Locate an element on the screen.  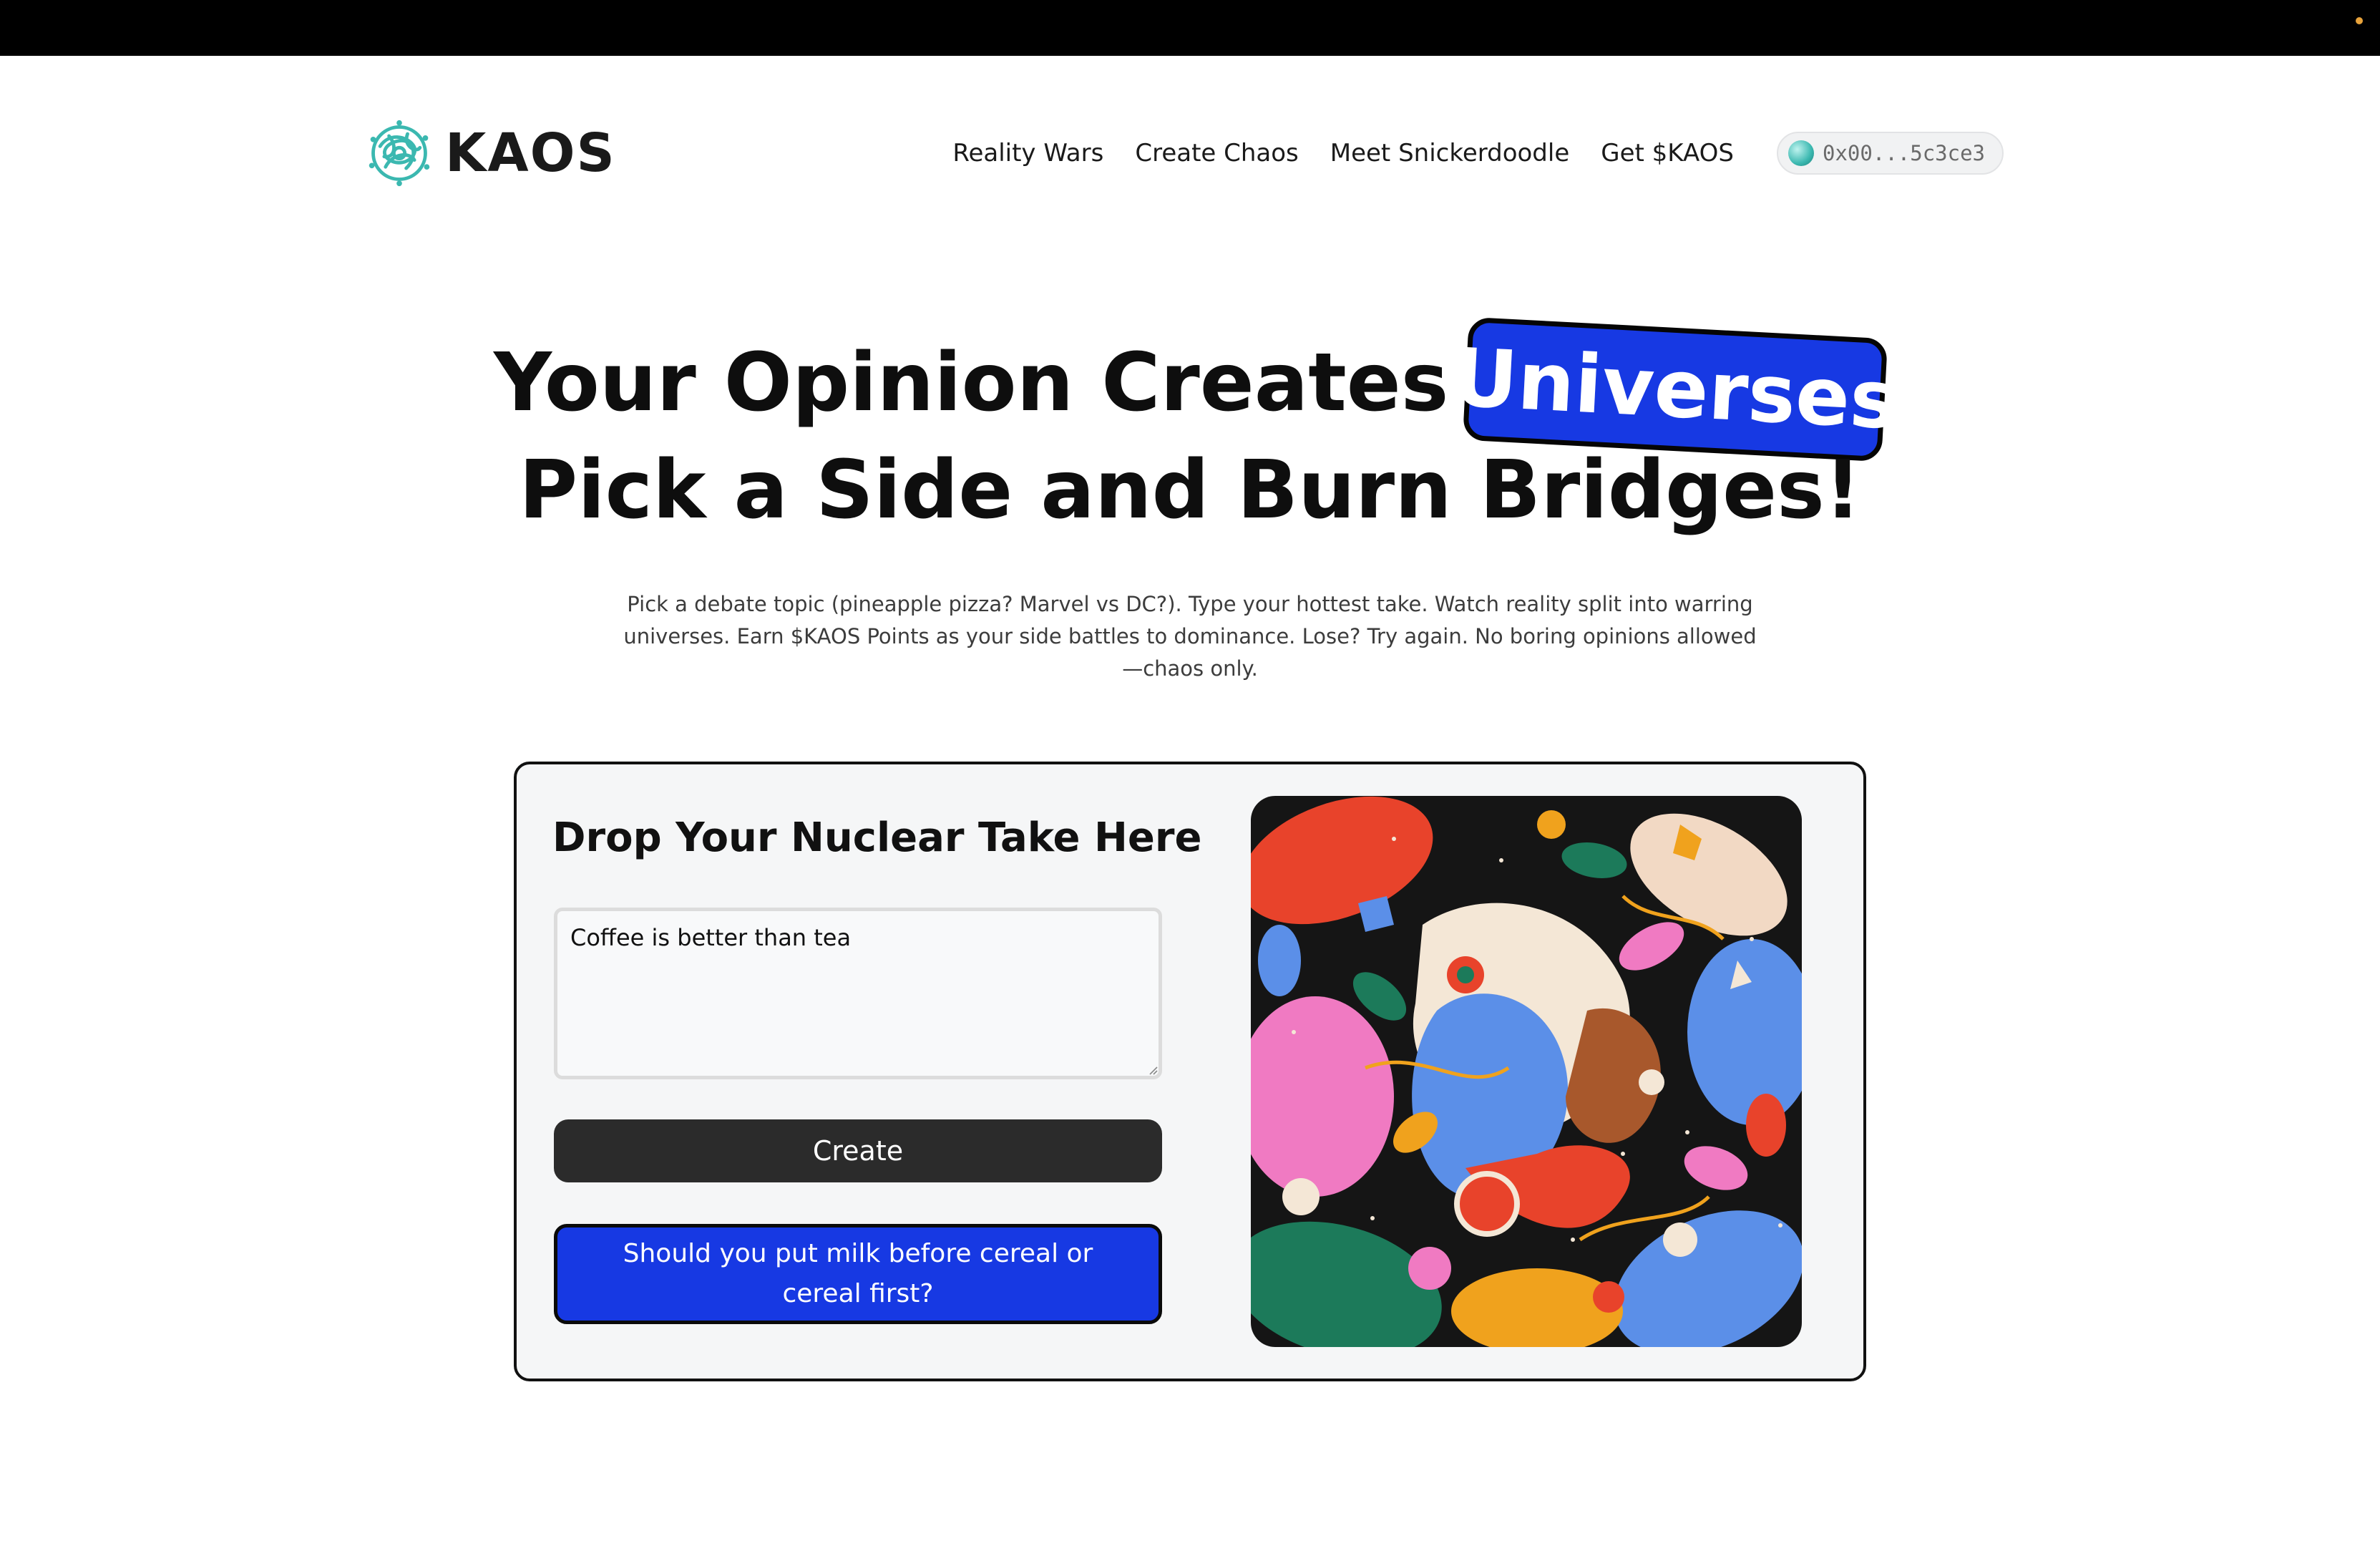
hero-highlight-text: Universes is located at coordinates (1675, 389).